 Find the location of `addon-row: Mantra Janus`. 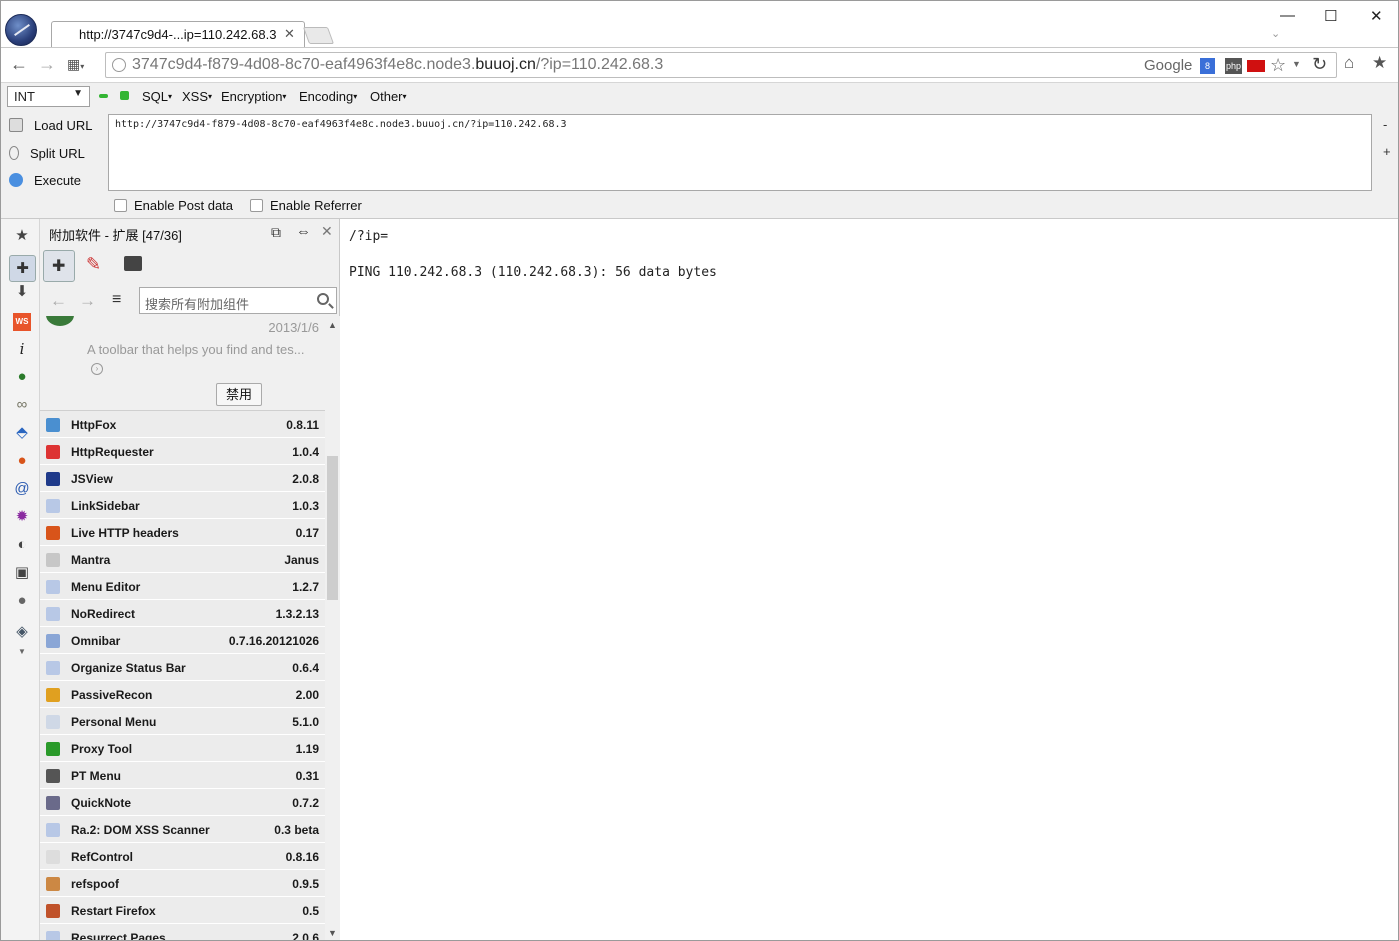

addon-row: Mantra Janus is located at coordinates (182, 559).